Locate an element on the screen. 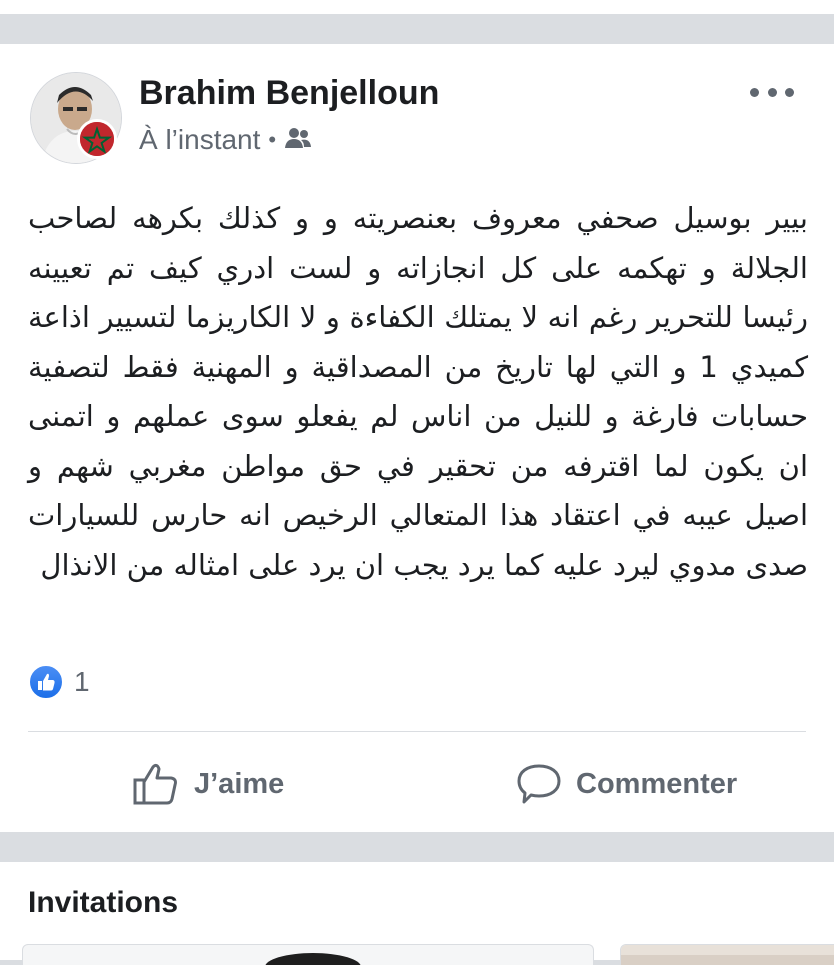 The width and height of the screenshot is (834, 965). morocco-flag-badge-icon is located at coordinates (97, 139).